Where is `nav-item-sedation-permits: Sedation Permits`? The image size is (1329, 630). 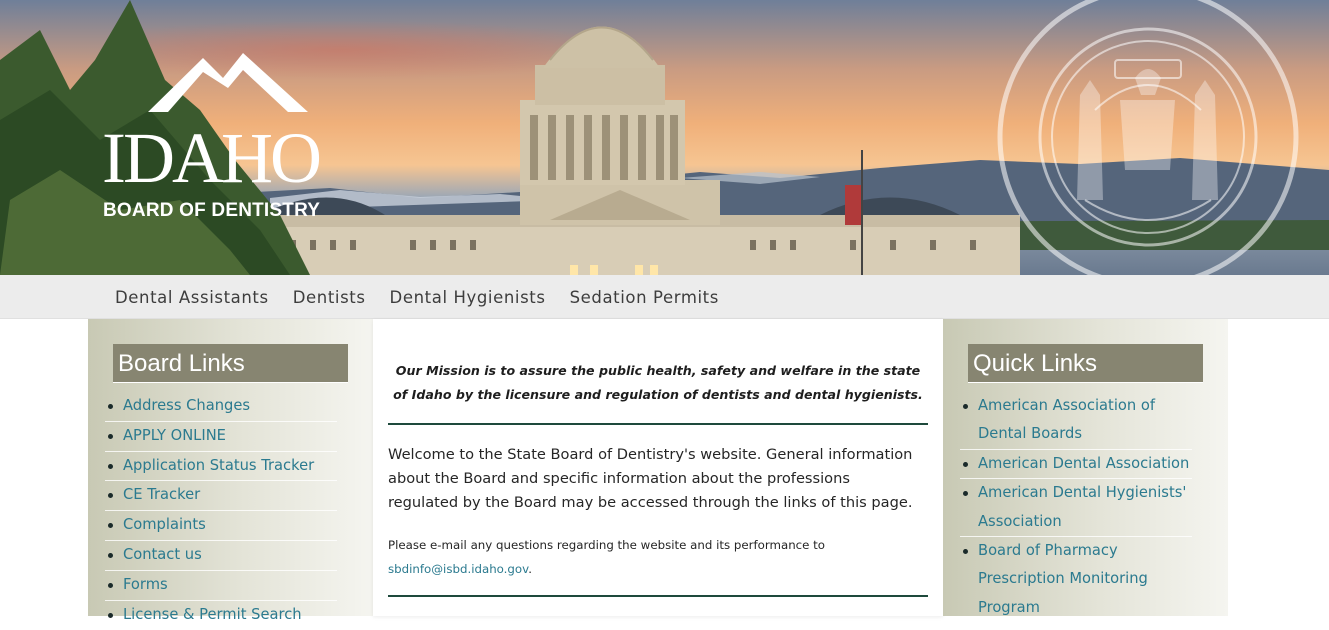
nav-item-sedation-permits: Sedation Permits is located at coordinates (644, 297).